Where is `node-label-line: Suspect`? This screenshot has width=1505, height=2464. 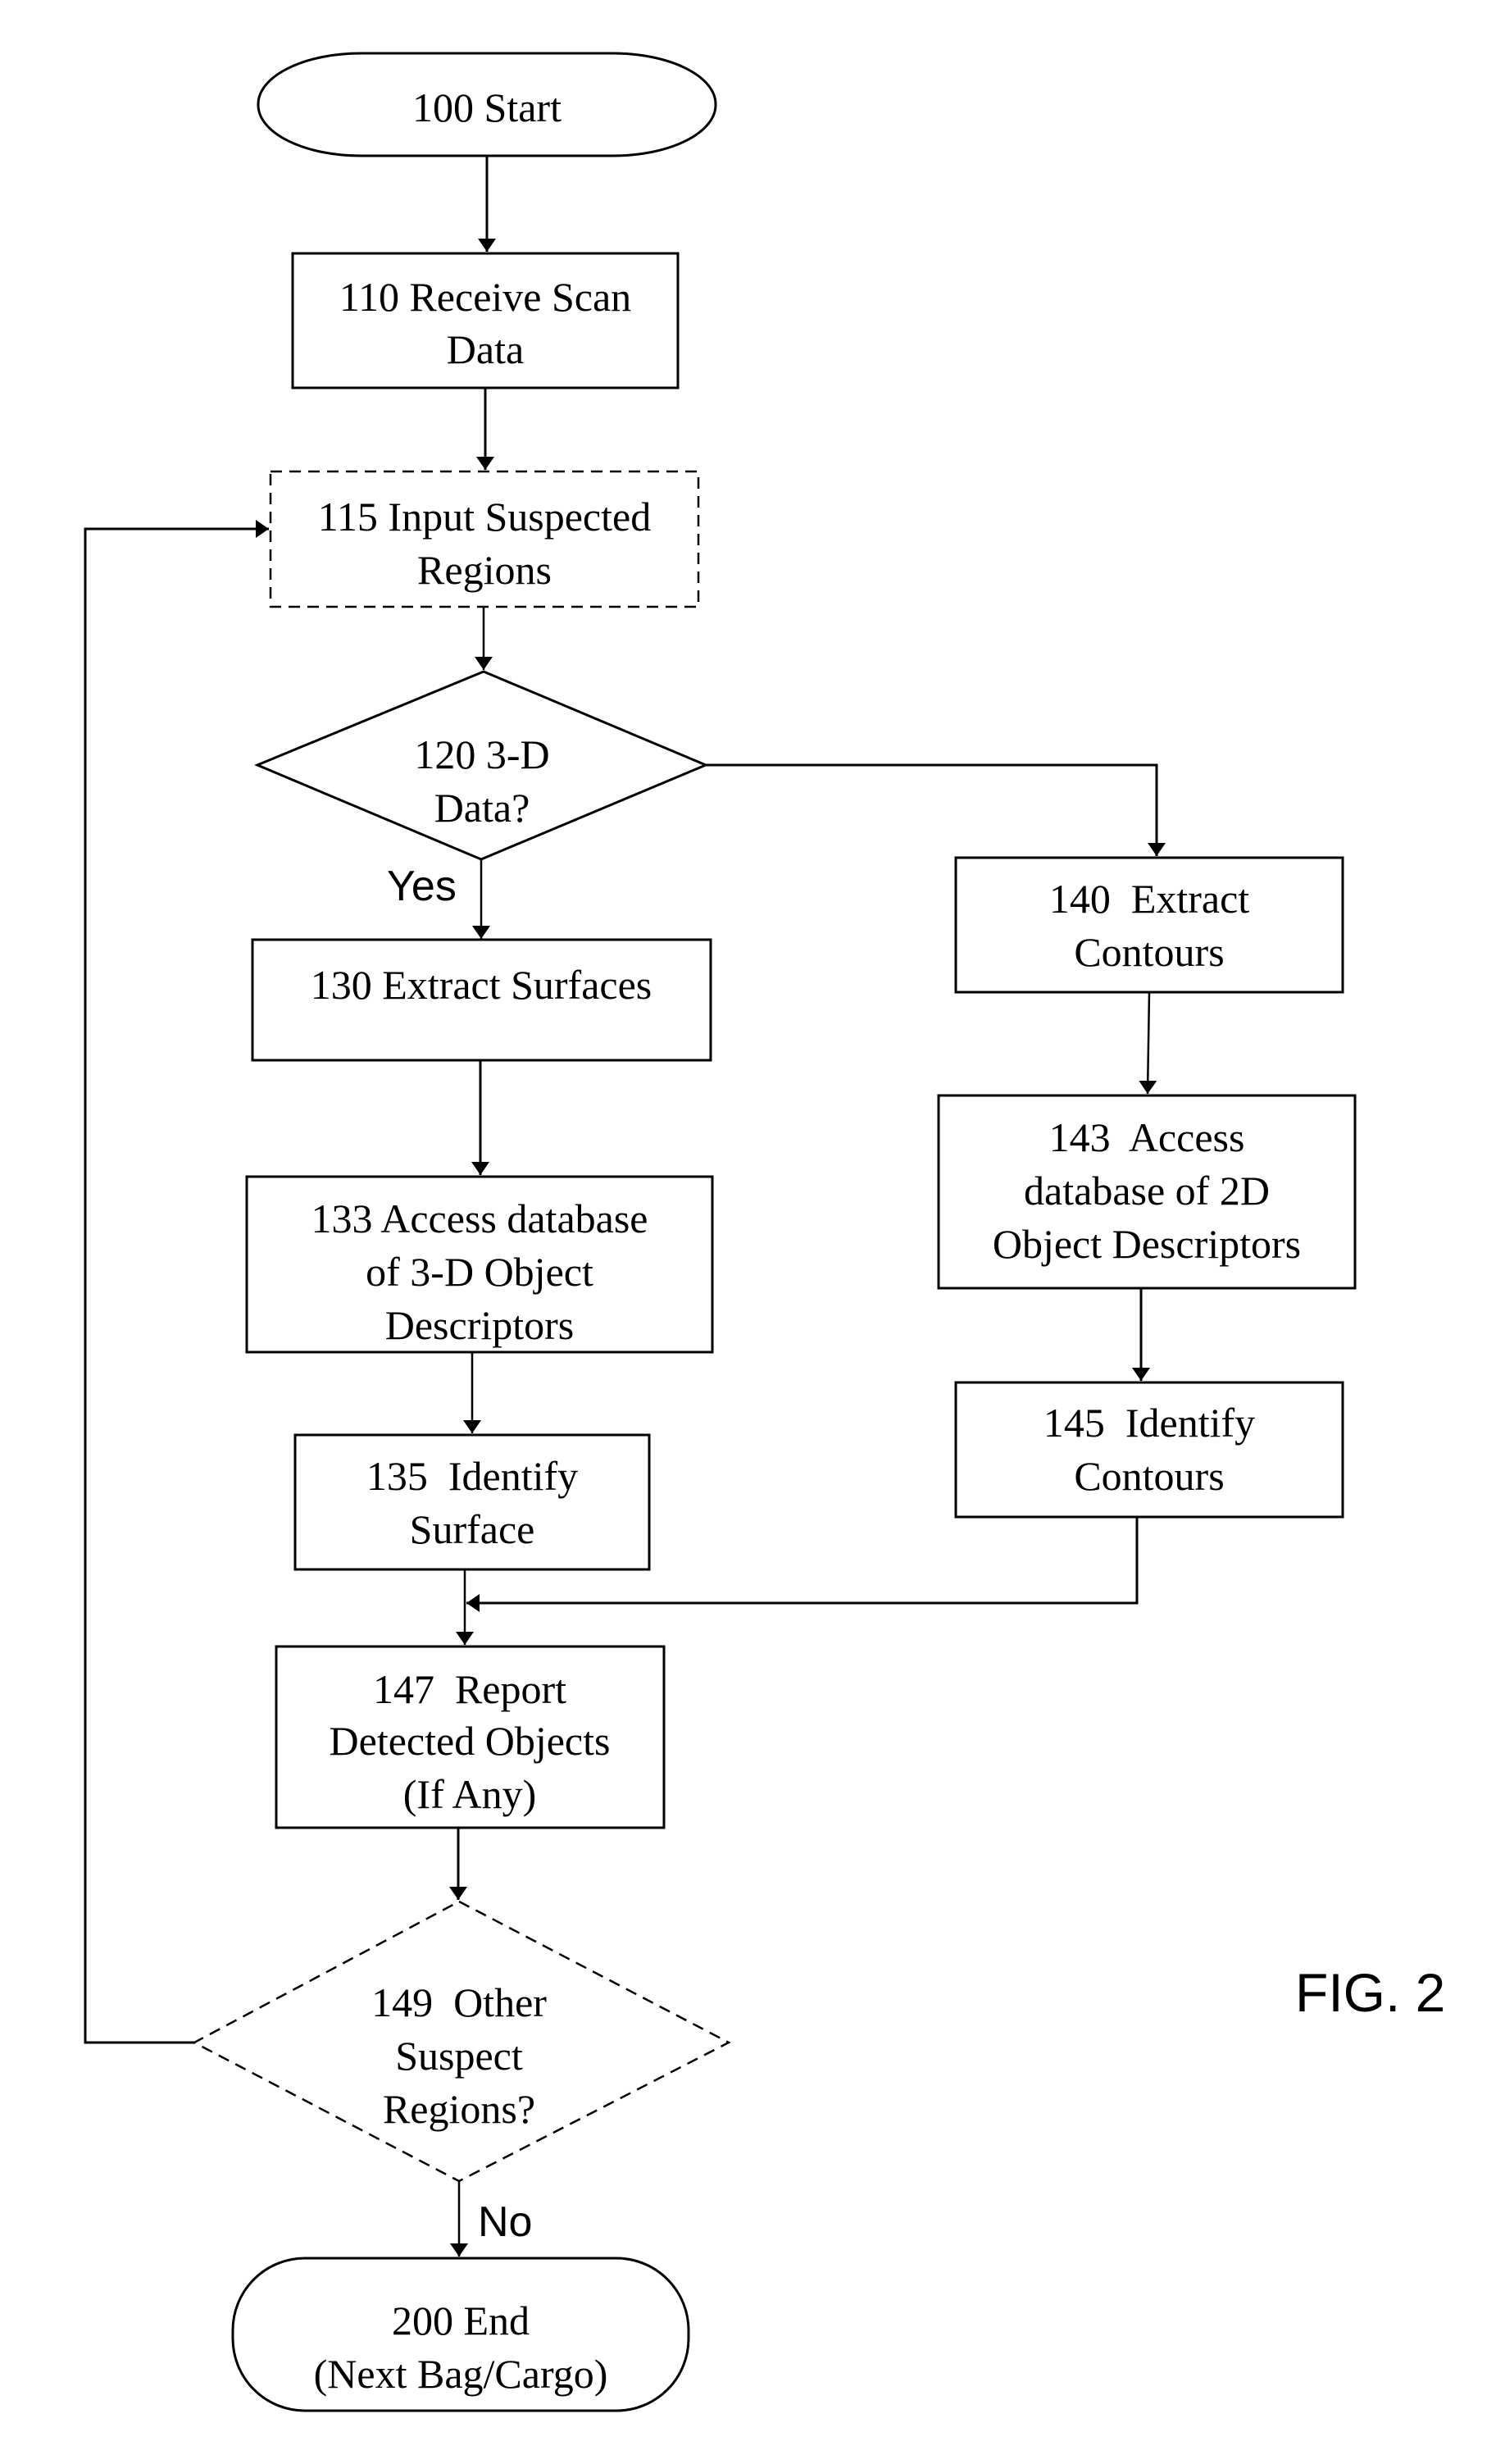 node-label-line: Suspect is located at coordinates (459, 2056).